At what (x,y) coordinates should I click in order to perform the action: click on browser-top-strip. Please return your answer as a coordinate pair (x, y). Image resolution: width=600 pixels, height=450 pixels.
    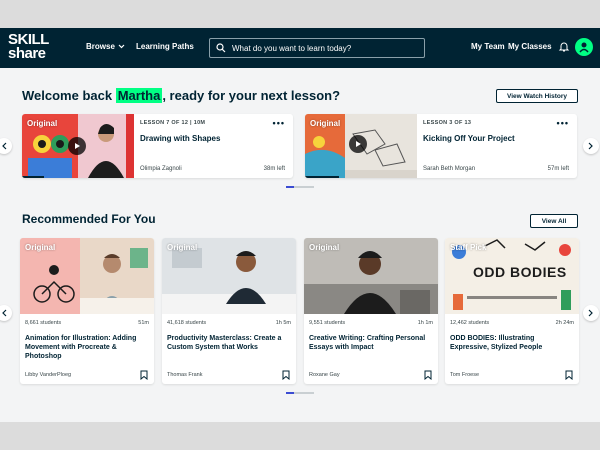
    Looking at the image, I should click on (300, 14).